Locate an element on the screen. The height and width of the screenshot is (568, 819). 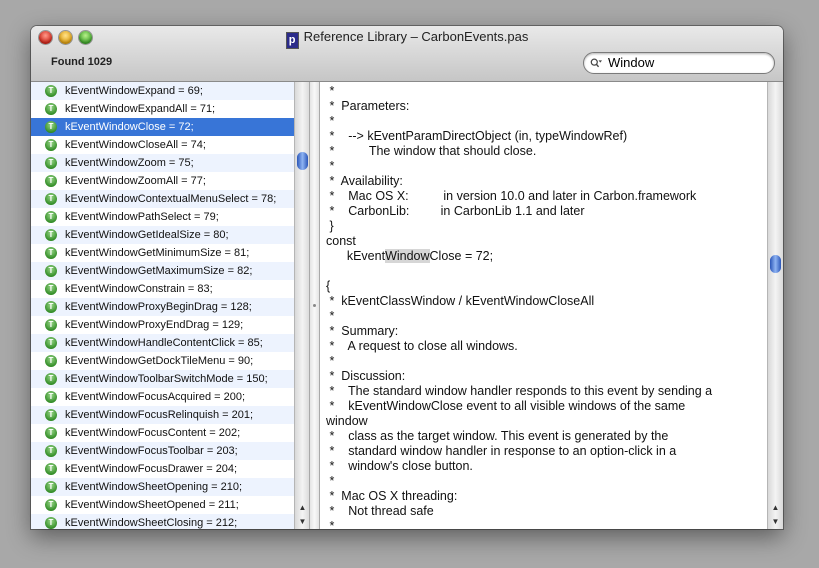
list-item-label: kEventWindowSheetOpened = 211; is located at coordinates (152, 505).